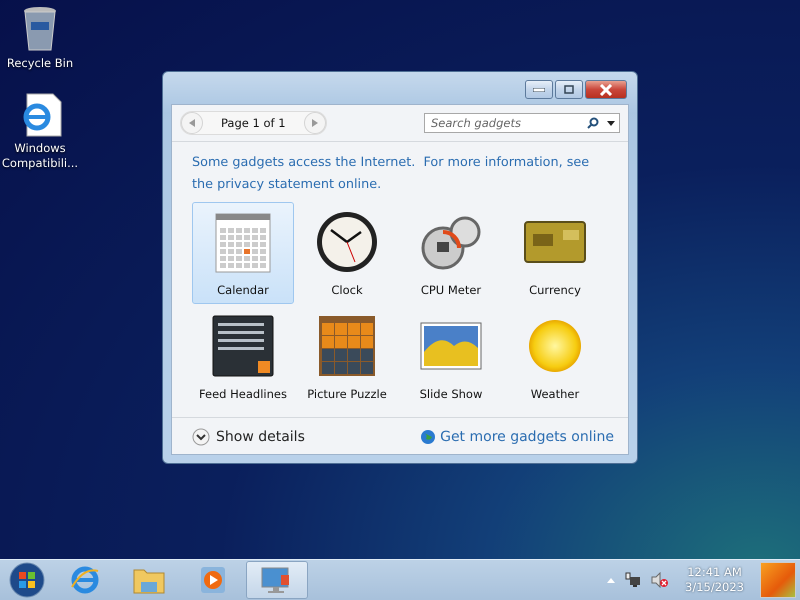  I want to click on search-bar: Search gadgets, so click(522, 123).